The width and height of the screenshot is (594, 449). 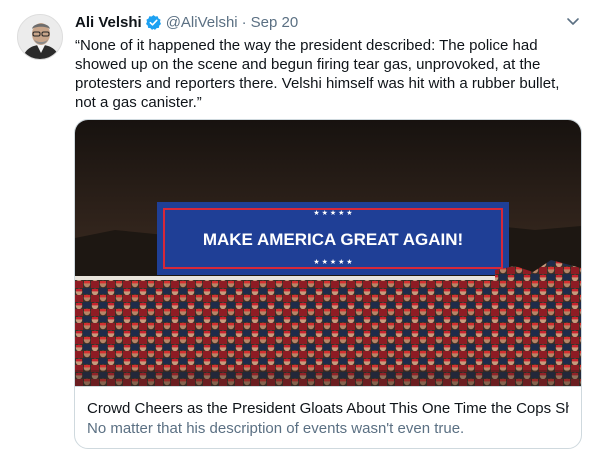 What do you see at coordinates (275, 22) in the screenshot?
I see `tweet-date: Sep 20` at bounding box center [275, 22].